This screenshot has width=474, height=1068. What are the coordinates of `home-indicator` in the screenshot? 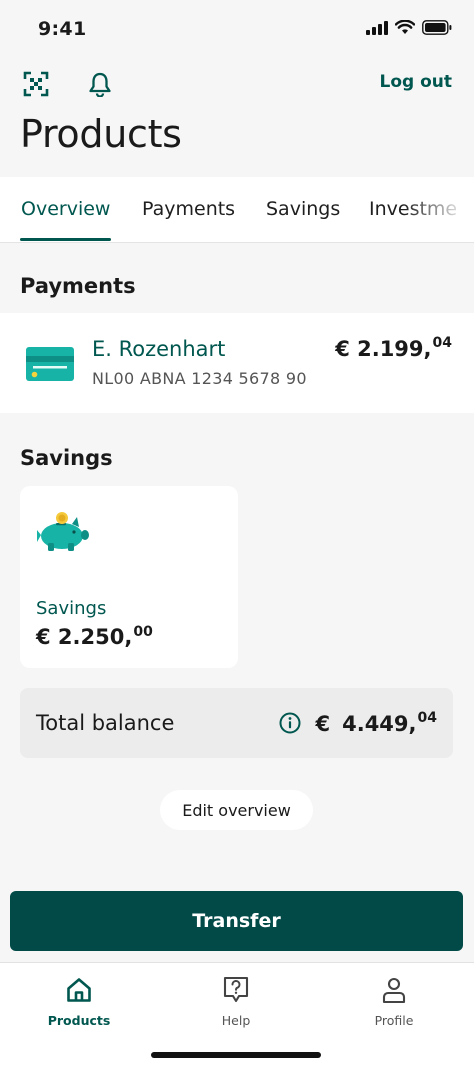 It's located at (236, 1055).